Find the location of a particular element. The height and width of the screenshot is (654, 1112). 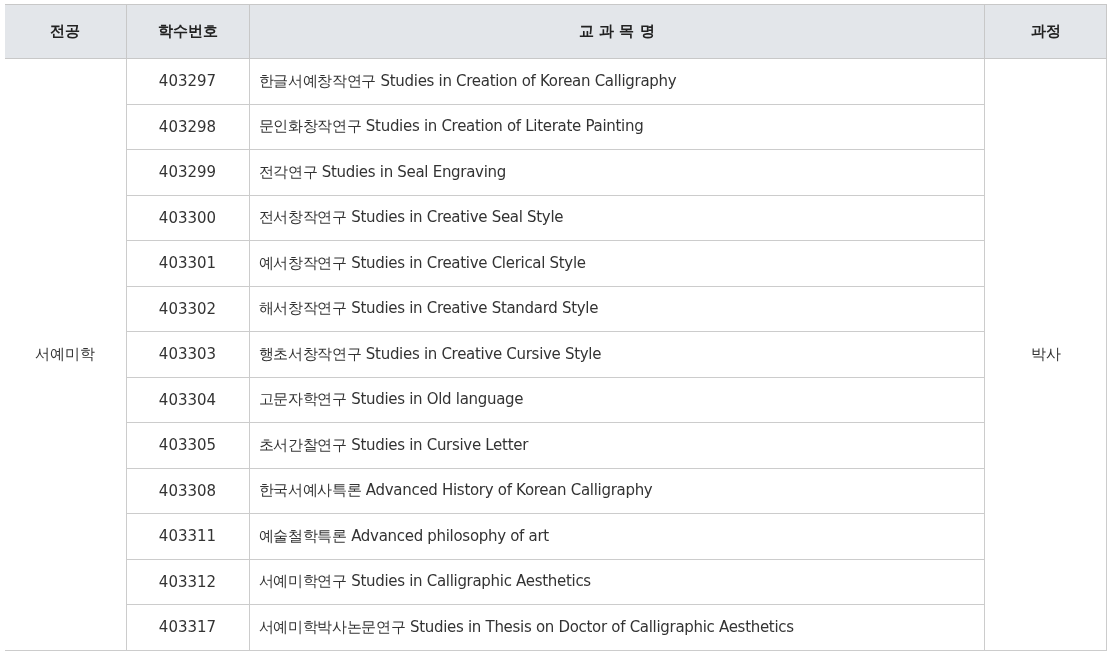

course-code-cell: 403302 is located at coordinates (187, 309).